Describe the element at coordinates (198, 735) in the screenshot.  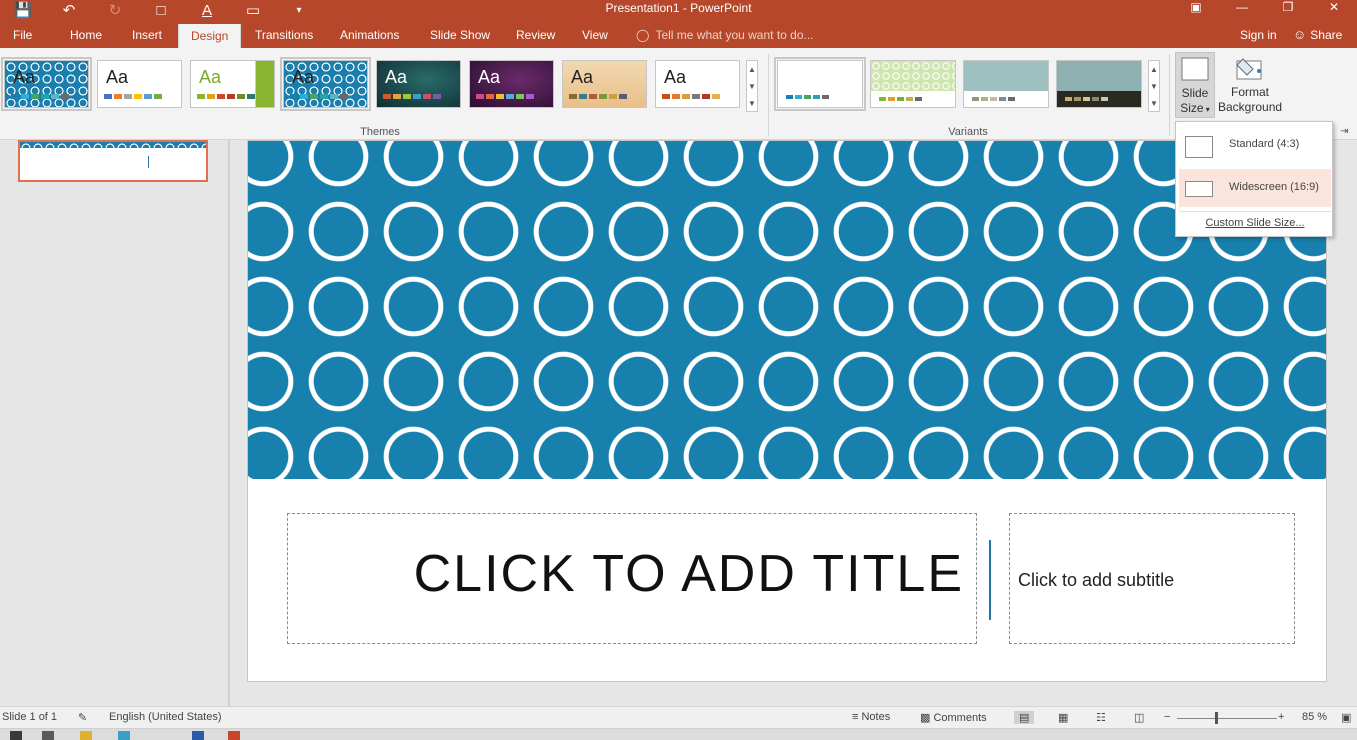
I see `word-icon` at that location.